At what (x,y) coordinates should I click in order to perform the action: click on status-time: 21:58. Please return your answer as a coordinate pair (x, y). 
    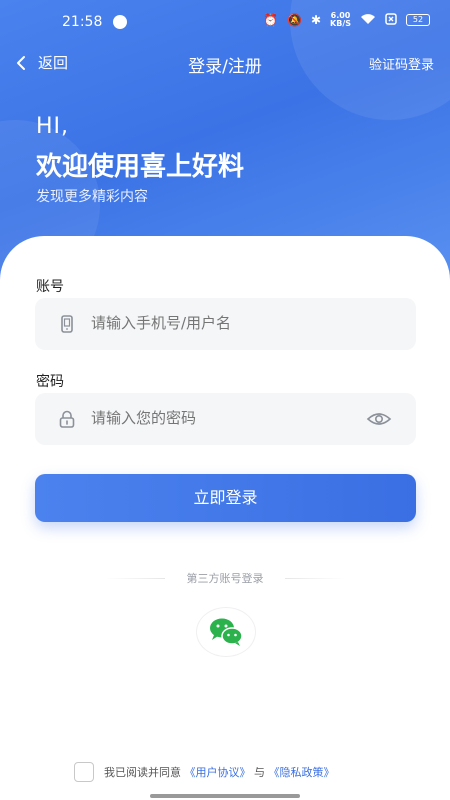
    Looking at the image, I should click on (82, 22).